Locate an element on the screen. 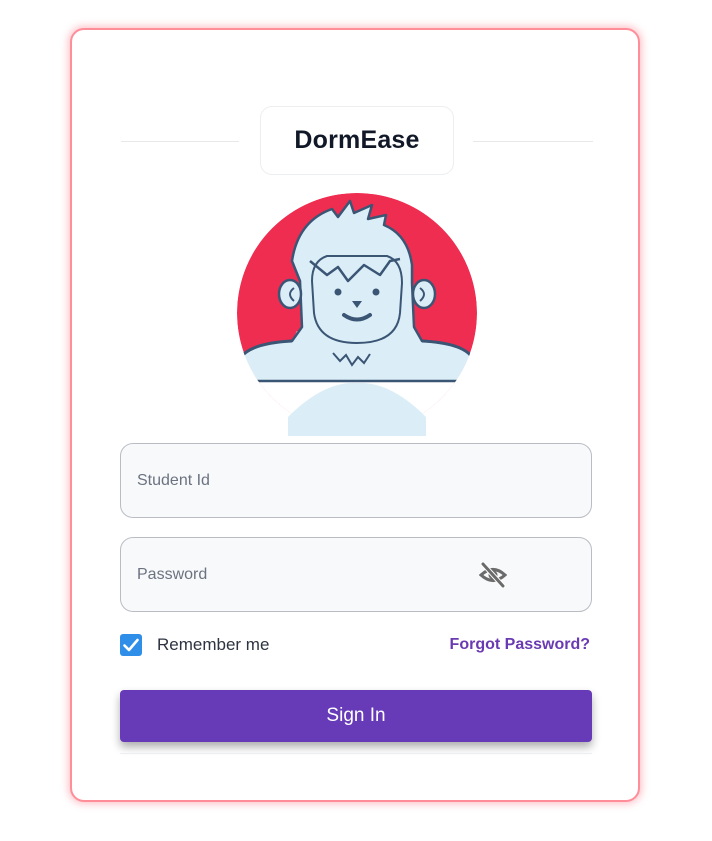 The image size is (712, 841). brand-box: DormEase is located at coordinates (357, 140).